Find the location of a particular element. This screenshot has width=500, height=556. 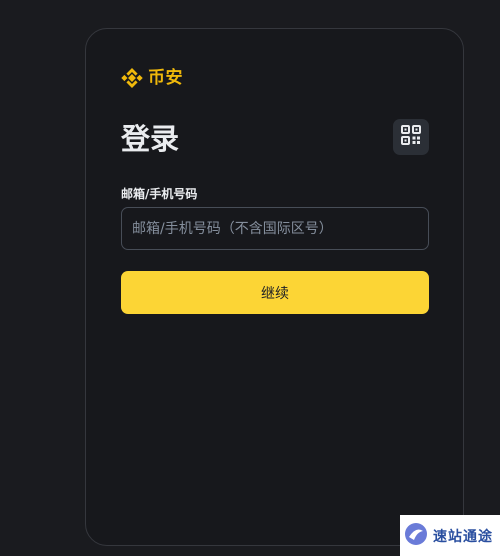

qr-code-icon is located at coordinates (411, 137).